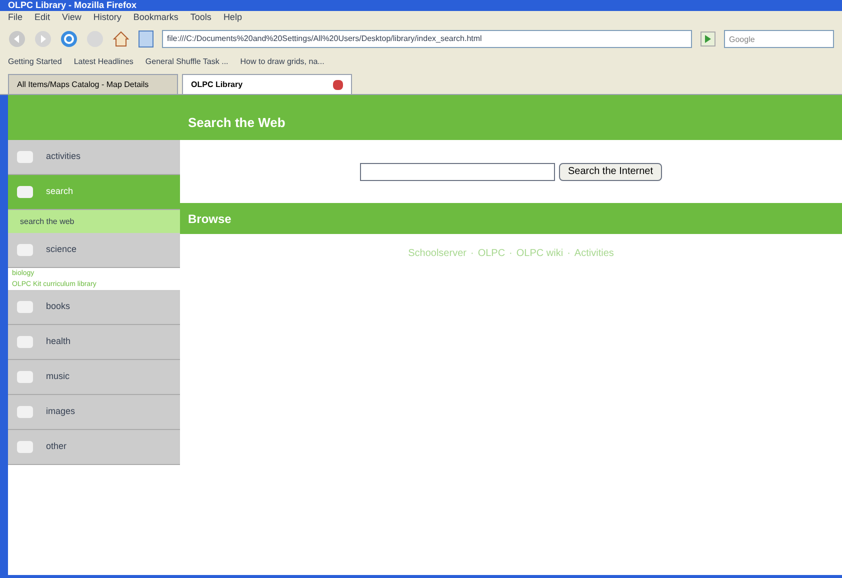  What do you see at coordinates (201, 18) in the screenshot?
I see `menu-item: Tools` at bounding box center [201, 18].